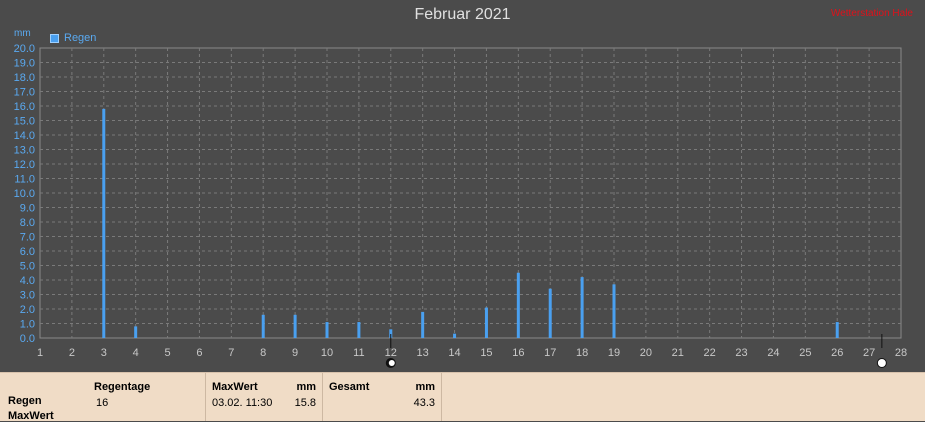  Describe the element at coordinates (40, 353) in the screenshot. I see `x-tick-label: 1` at that location.